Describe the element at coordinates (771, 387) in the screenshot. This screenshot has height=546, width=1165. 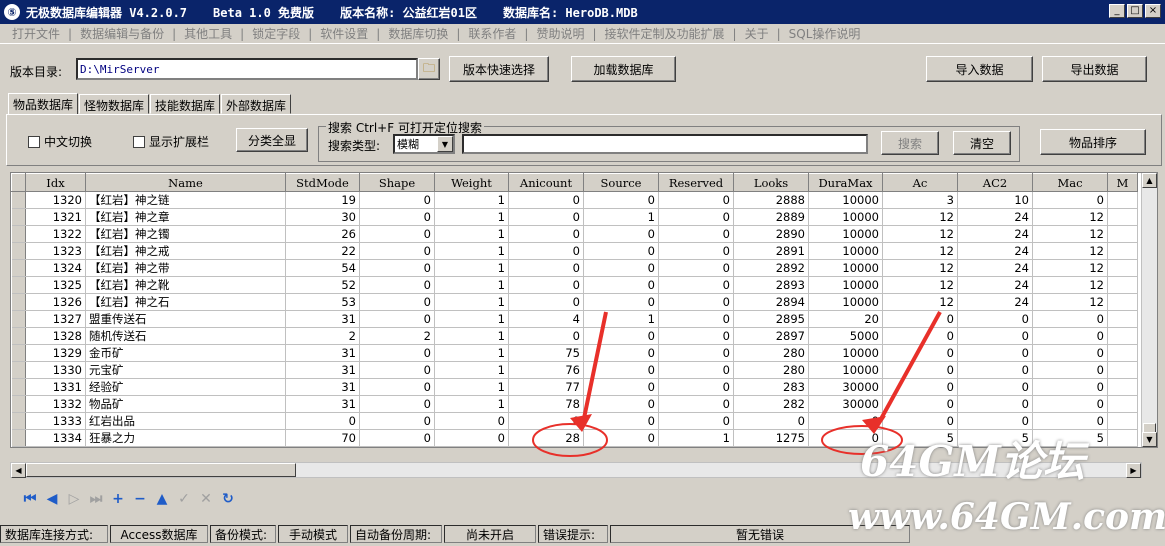
I see `table-cell: 283` at that location.